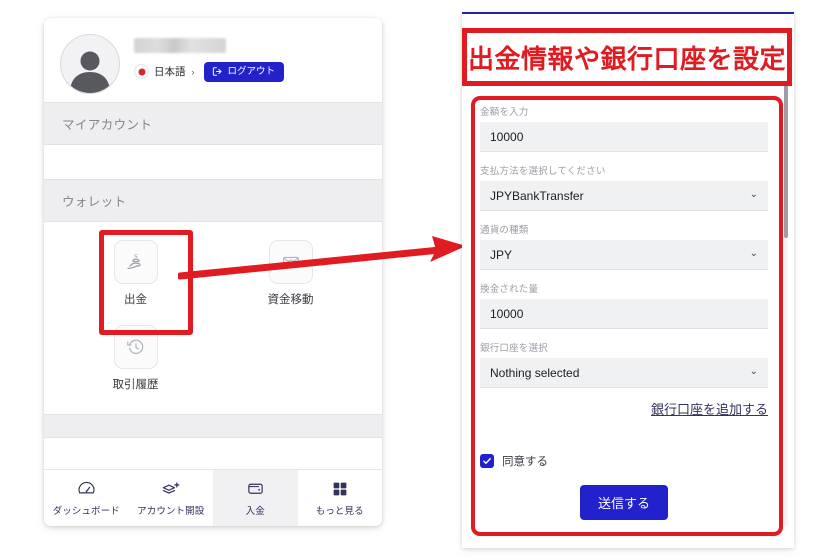 The width and height of the screenshot is (840, 560). Describe the element at coordinates (290, 300) in the screenshot. I see `wallet-tile-label: 資金移動` at that location.